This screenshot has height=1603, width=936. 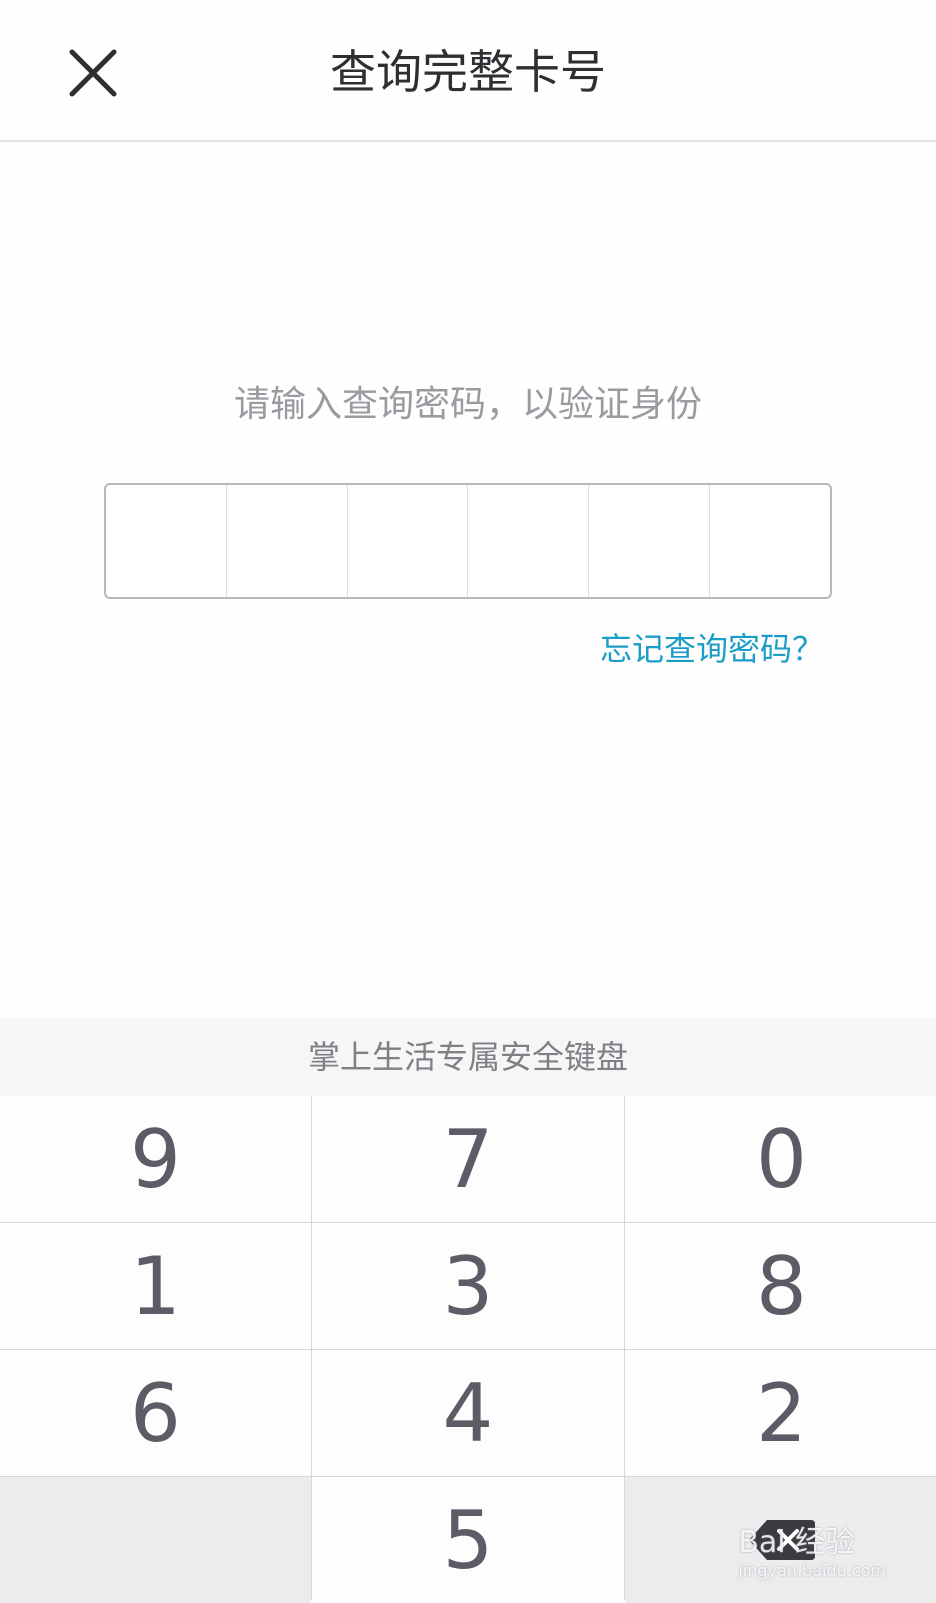 What do you see at coordinates (155, 1286) in the screenshot?
I see `key-1: 1` at bounding box center [155, 1286].